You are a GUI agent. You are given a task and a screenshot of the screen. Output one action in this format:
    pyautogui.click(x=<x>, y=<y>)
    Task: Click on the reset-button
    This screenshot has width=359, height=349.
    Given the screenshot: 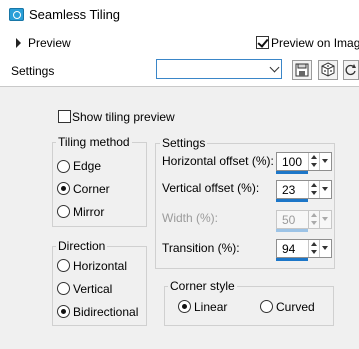 What is the action you would take?
    pyautogui.click(x=351, y=70)
    